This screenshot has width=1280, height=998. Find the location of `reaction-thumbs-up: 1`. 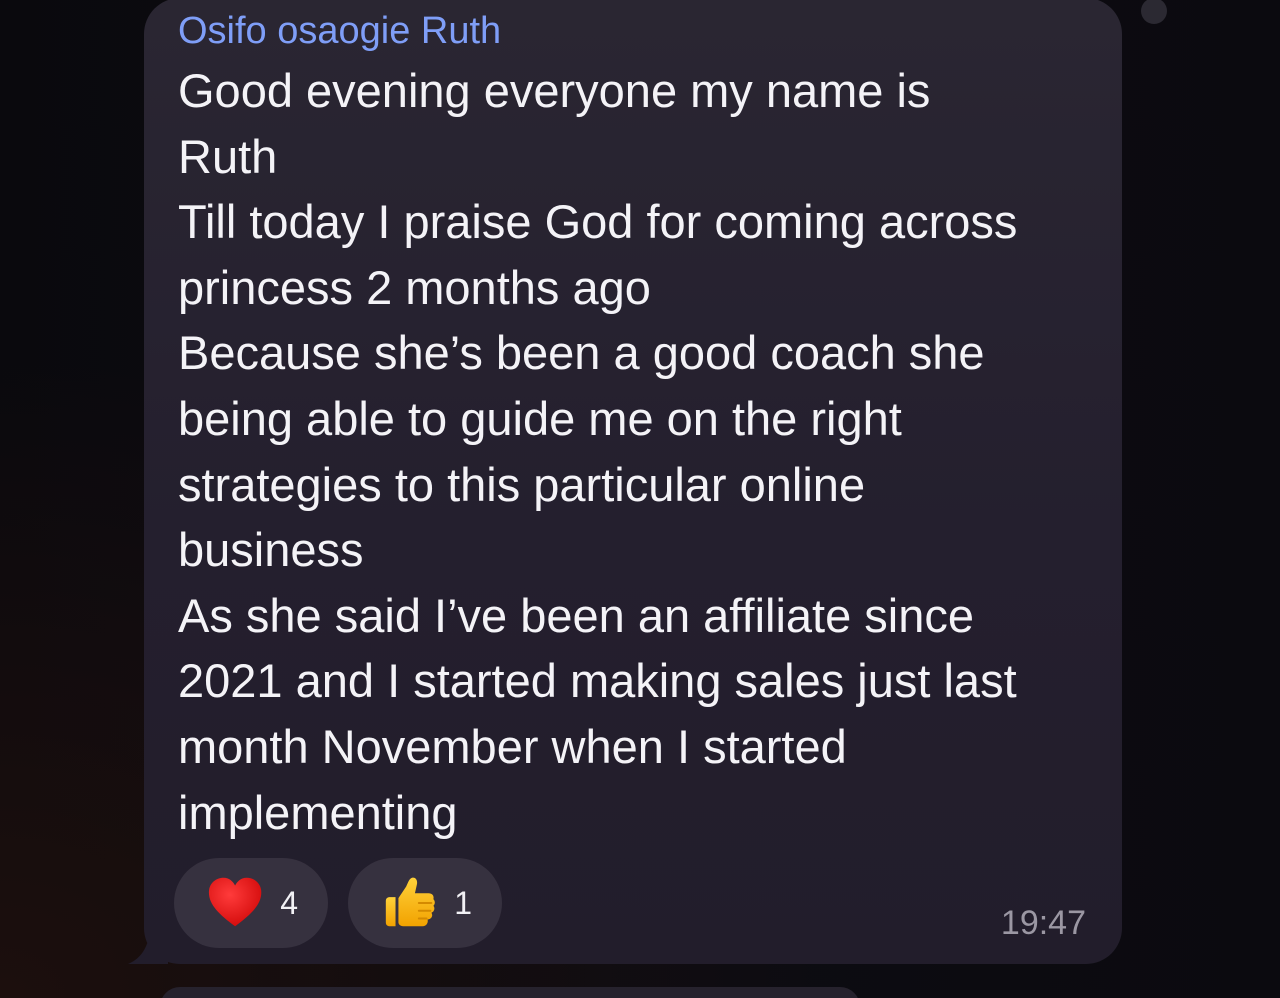

reaction-thumbs-up: 1 is located at coordinates (425, 903).